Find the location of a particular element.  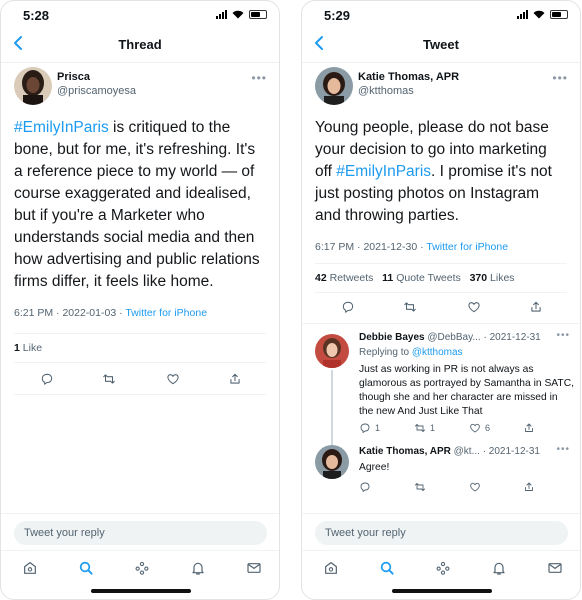

signal-icon is located at coordinates (221, 14).